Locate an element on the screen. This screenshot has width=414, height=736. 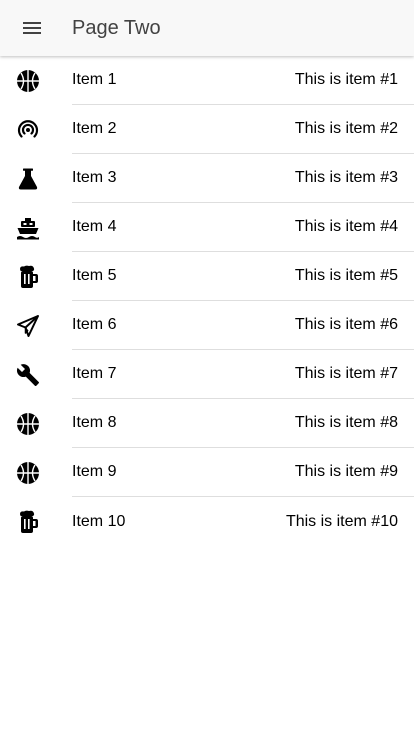
list-item: Item 4 This is item #4 is located at coordinates (207, 227).